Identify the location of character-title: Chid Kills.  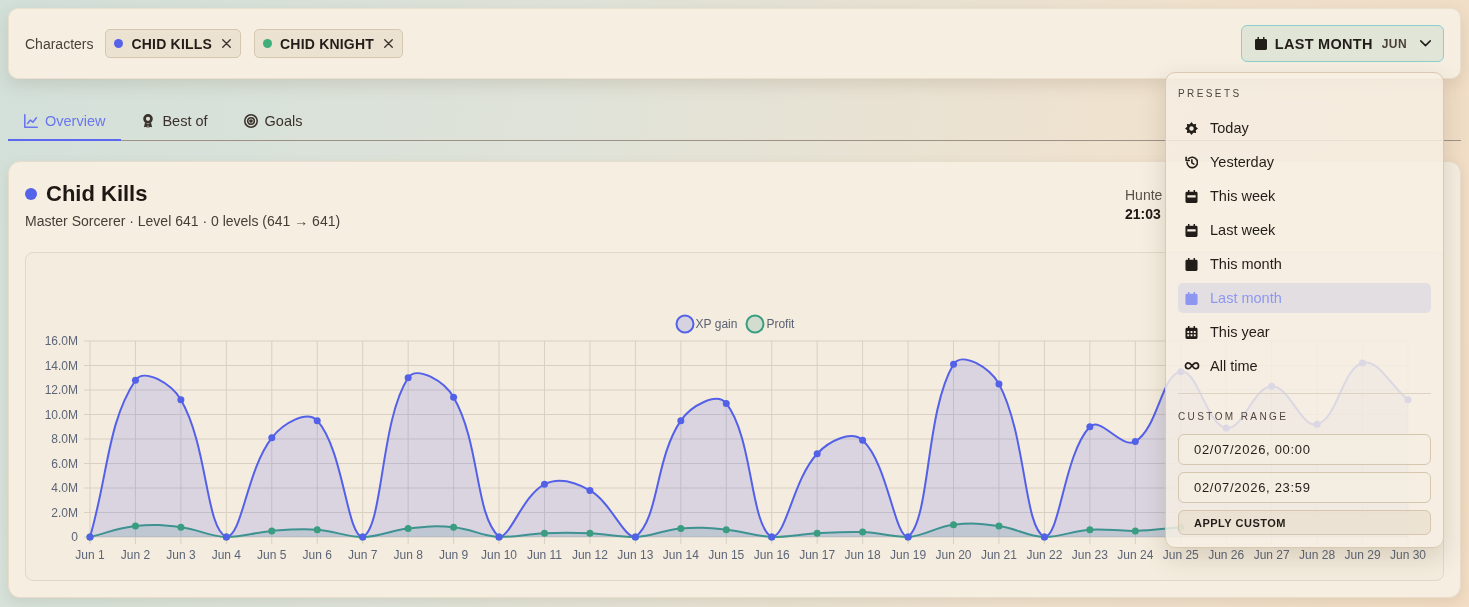
(97, 194).